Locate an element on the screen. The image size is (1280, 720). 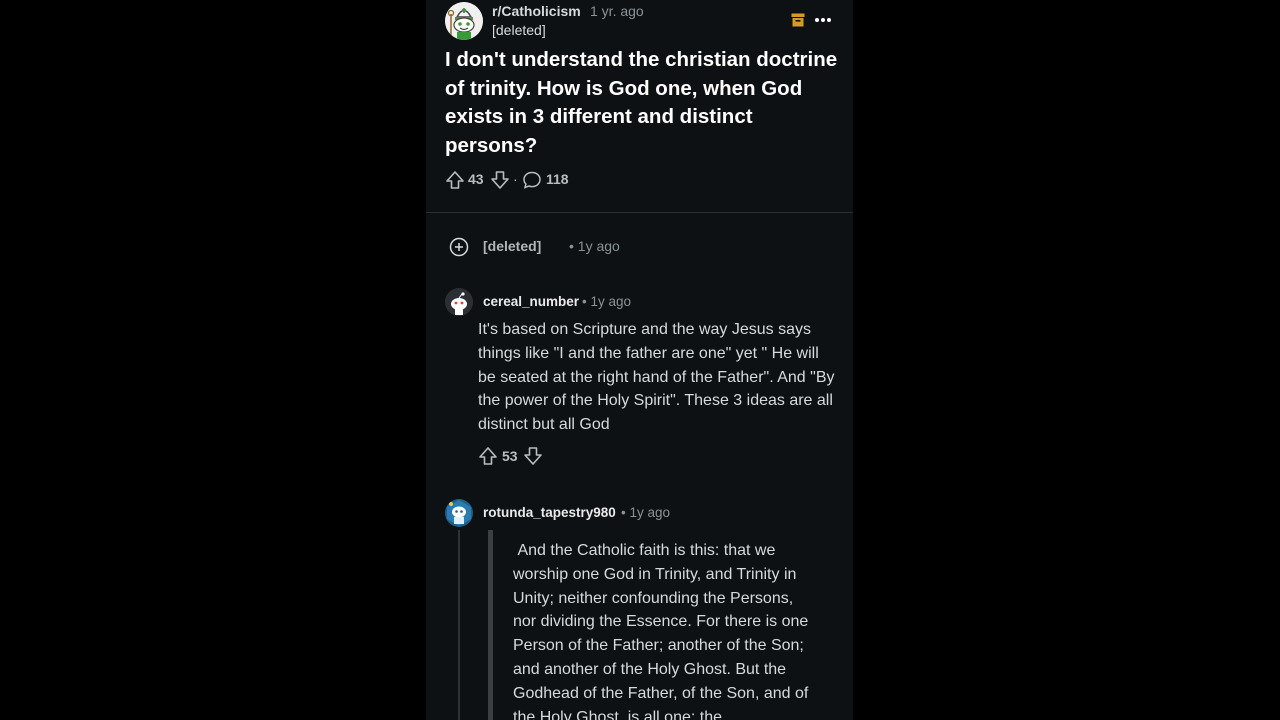
comment-author: cereal_number is located at coordinates (531, 301).